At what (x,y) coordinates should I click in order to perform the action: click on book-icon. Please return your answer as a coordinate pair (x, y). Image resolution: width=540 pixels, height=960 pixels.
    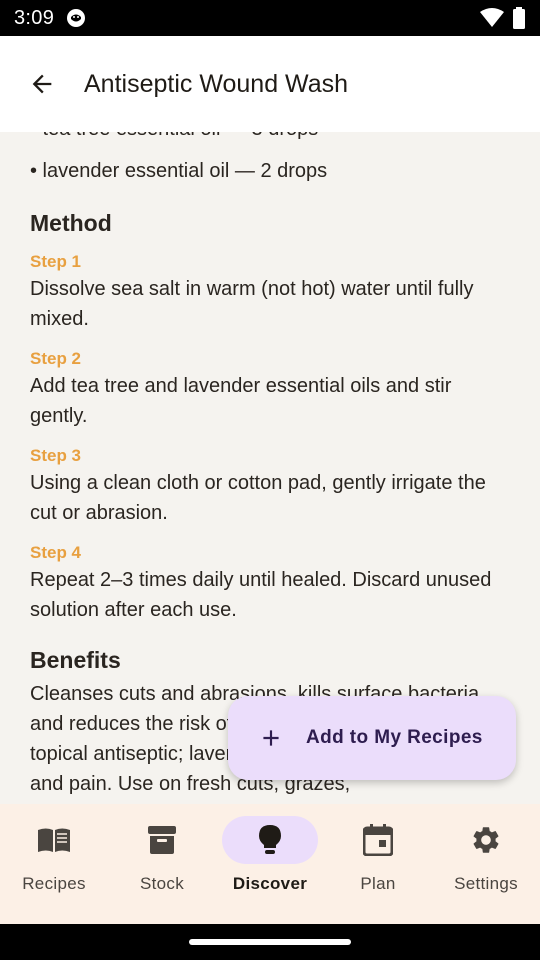
    Looking at the image, I should click on (54, 840).